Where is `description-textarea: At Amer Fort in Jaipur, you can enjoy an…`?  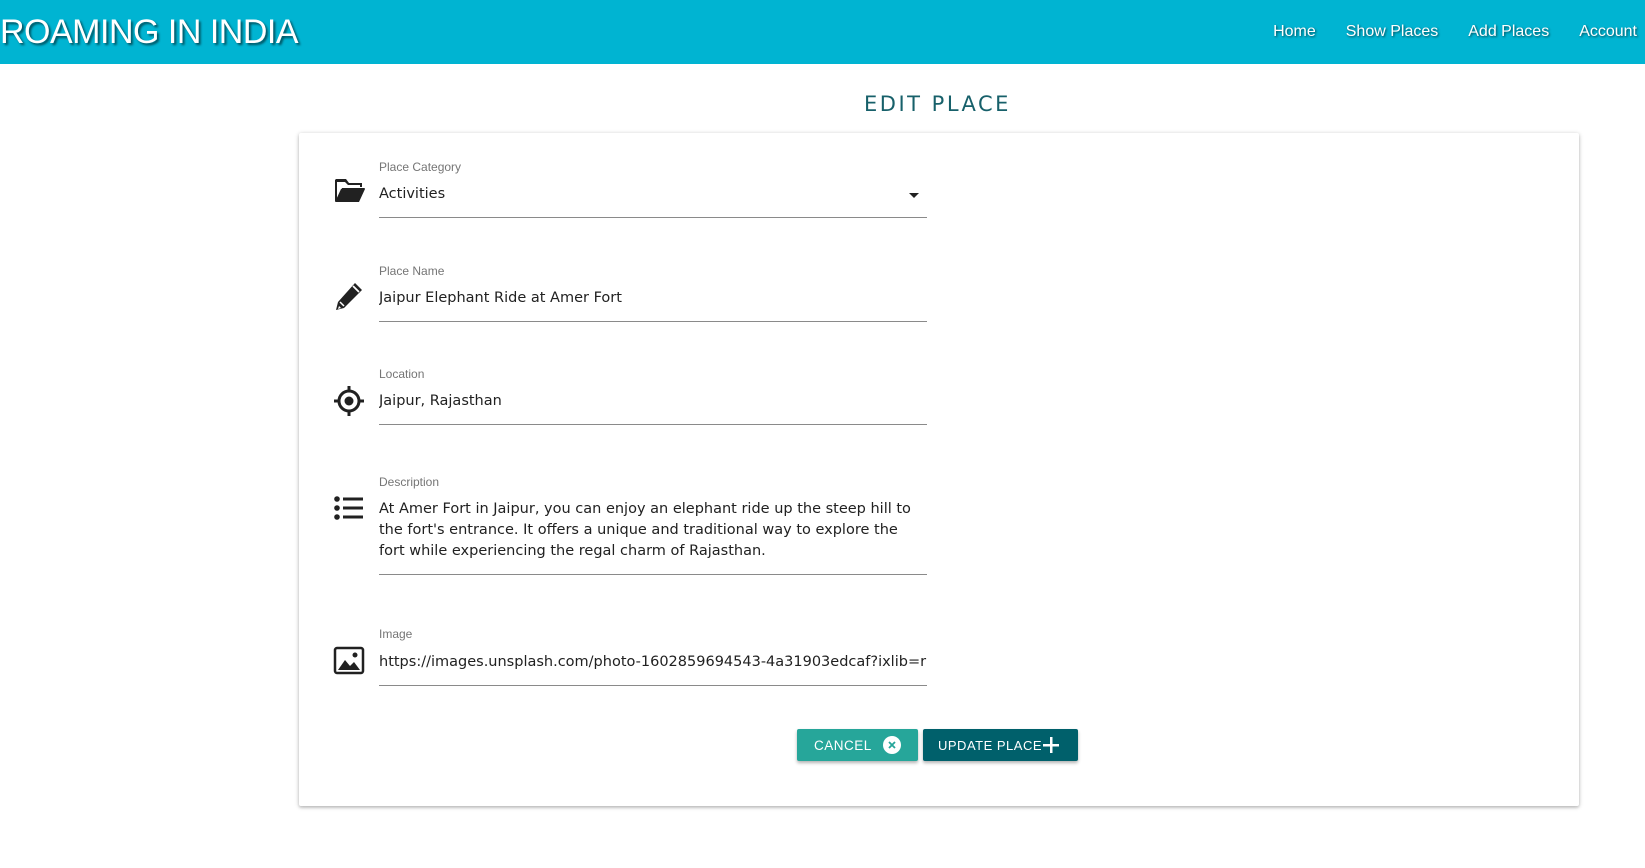 description-textarea: At Amer Fort in Jaipur, you can enjoy an… is located at coordinates (653, 530).